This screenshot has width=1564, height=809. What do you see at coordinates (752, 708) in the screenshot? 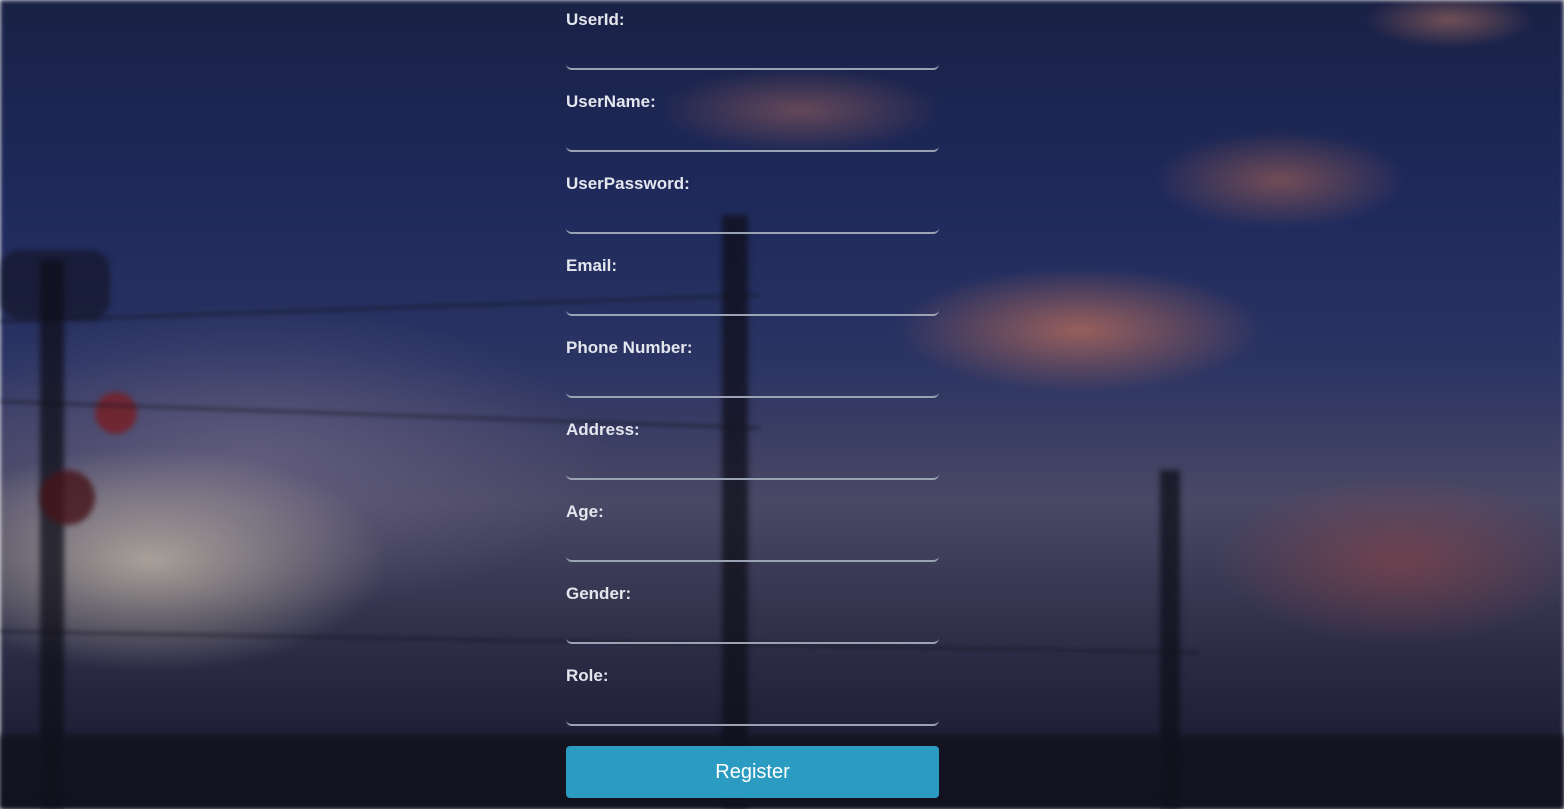
I see `role-input` at bounding box center [752, 708].